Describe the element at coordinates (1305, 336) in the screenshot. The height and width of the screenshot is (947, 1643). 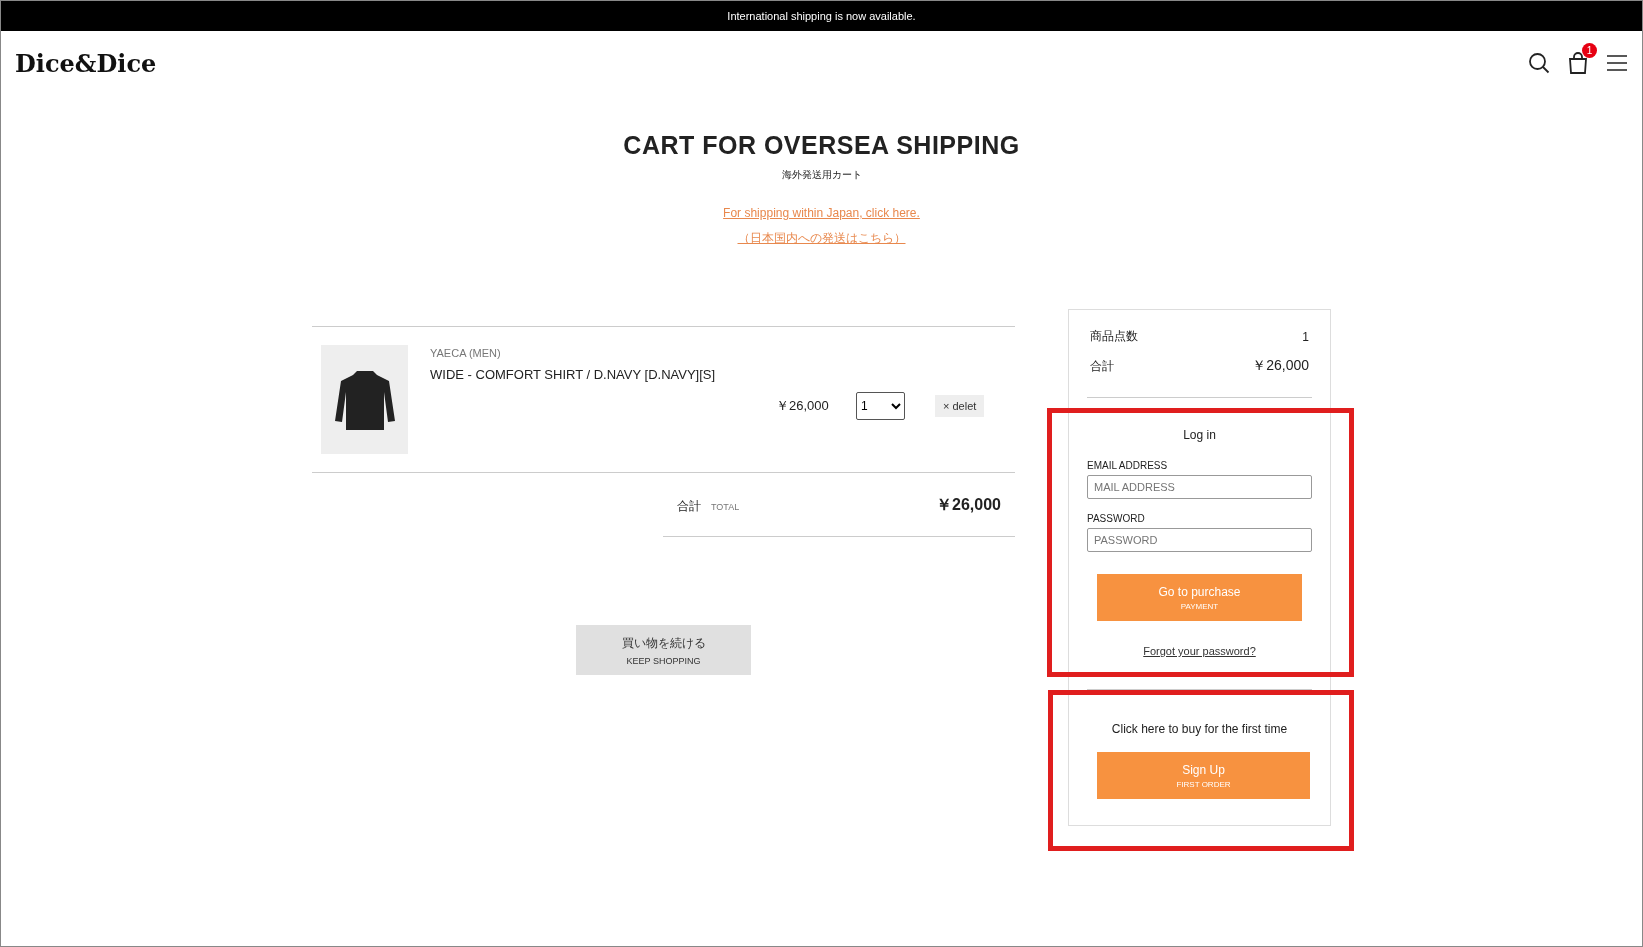
I see `summary-value: 1` at that location.